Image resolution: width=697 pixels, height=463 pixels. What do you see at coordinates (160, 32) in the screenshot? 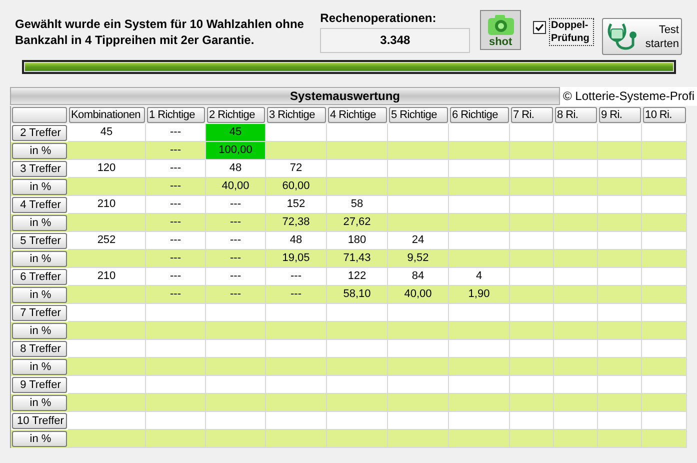
I see `system-summary: Gewählt wurde ein System für 10 Wahlzahlen ohne Bankzahl in 4 Tippreihen mit 2er Garantie.` at bounding box center [160, 32].